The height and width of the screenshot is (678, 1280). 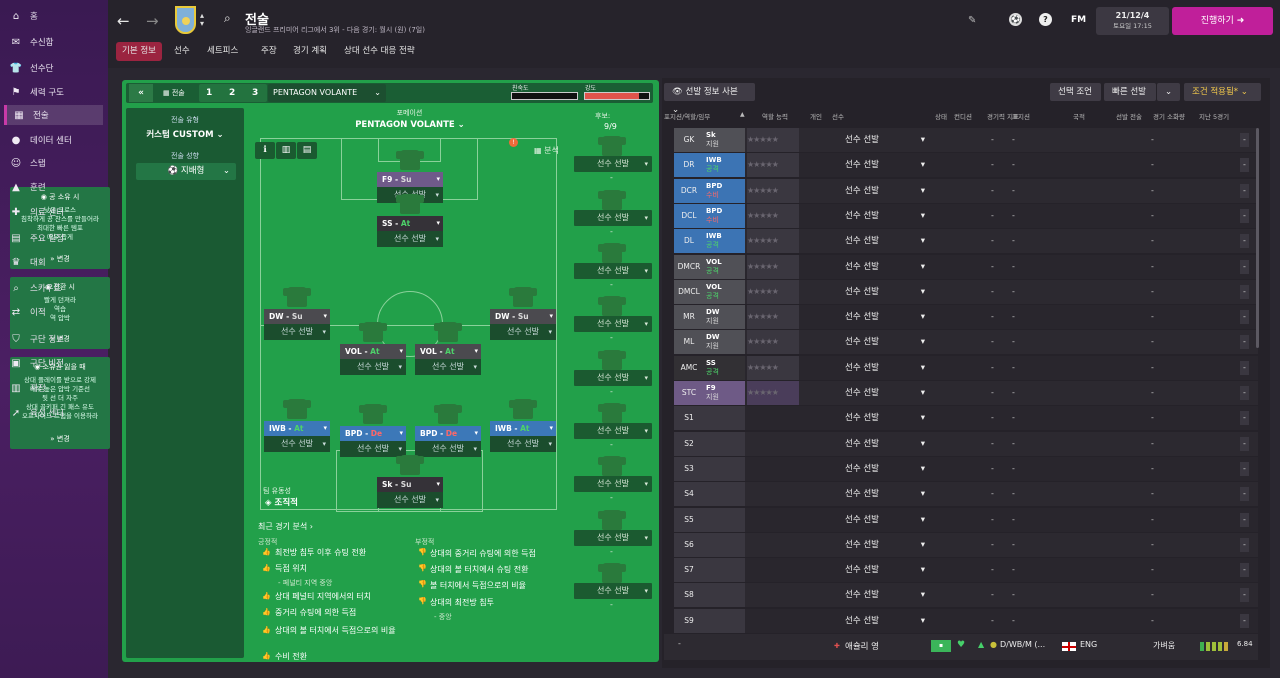 What do you see at coordinates (1132, 21) in the screenshot?
I see `date-display: 21/12/4 토요일 17:15` at bounding box center [1132, 21].